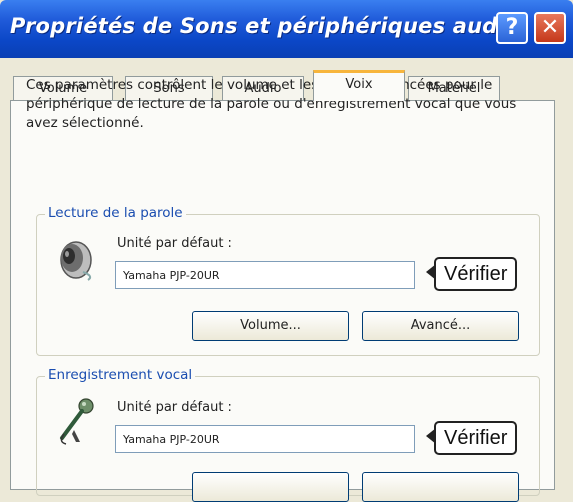  I want to click on close-button: ✕, so click(550, 28).